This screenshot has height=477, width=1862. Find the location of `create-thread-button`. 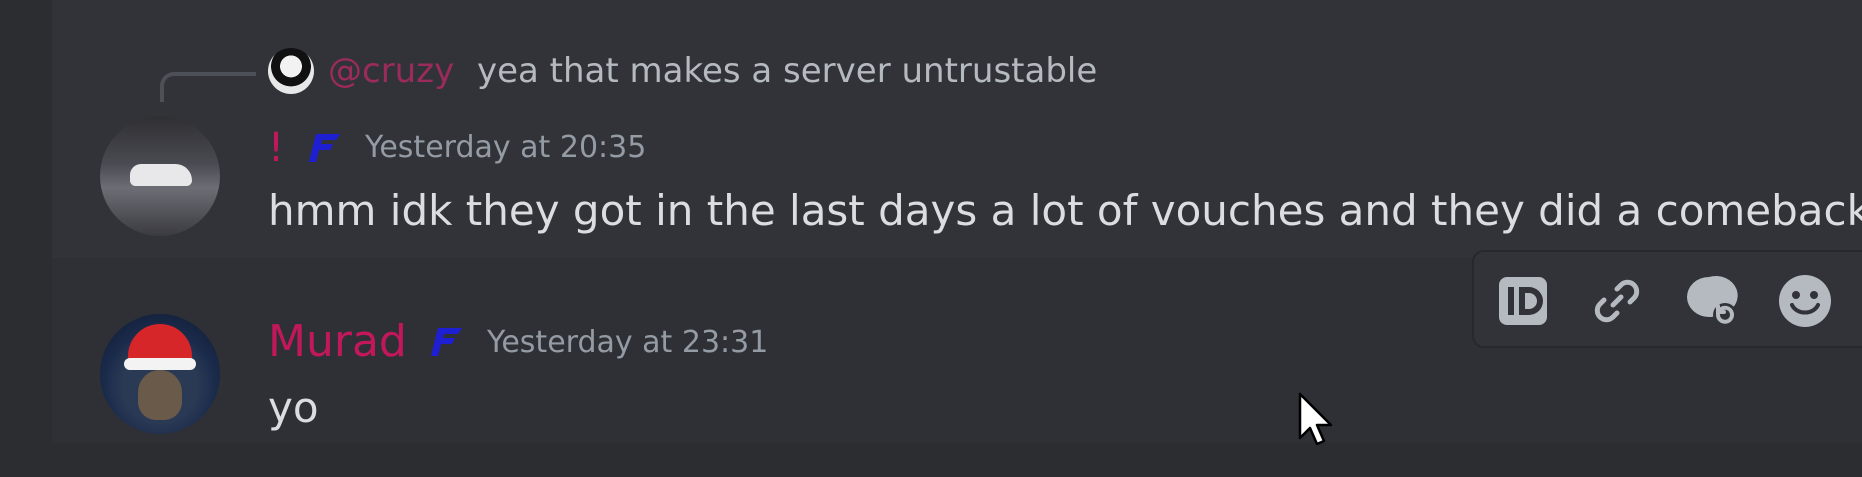

create-thread-button is located at coordinates (1711, 301).